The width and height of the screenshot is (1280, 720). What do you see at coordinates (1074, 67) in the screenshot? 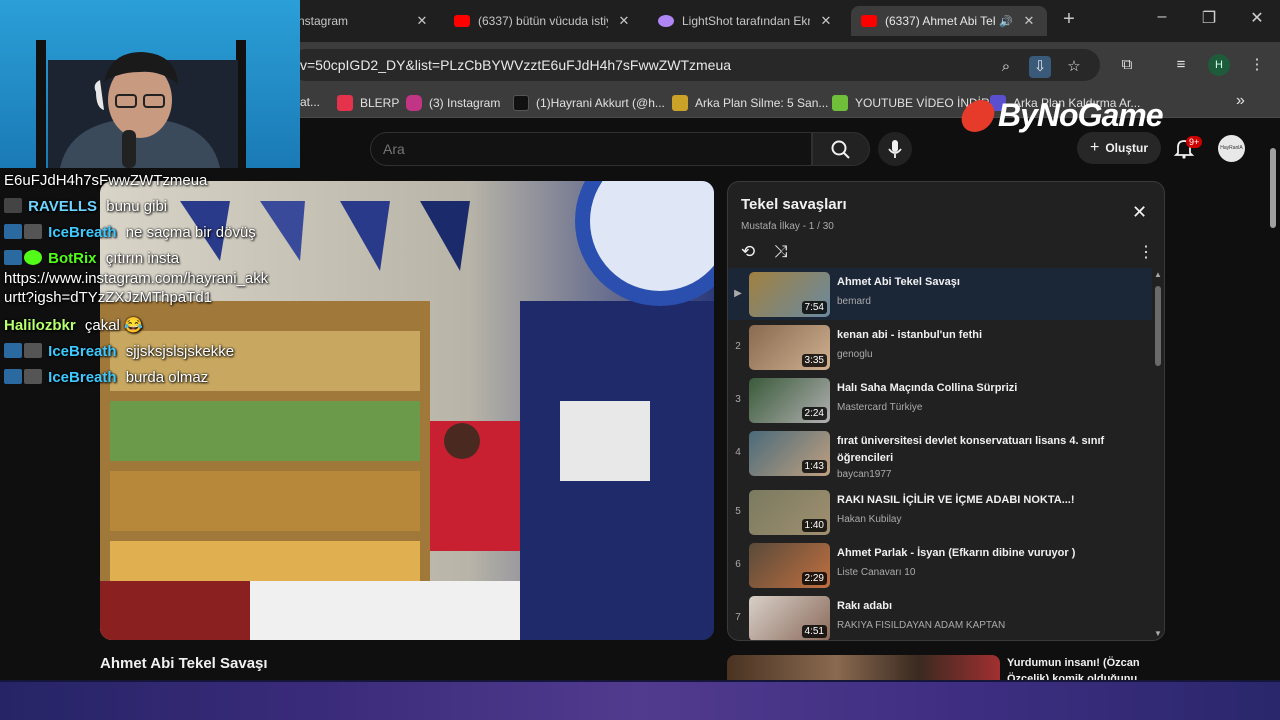
I see `bookmark-star-icon: ☆` at bounding box center [1074, 67].